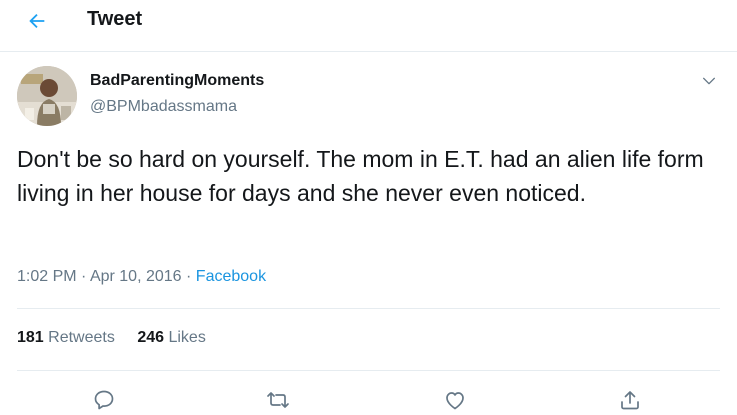  What do you see at coordinates (368, 26) in the screenshot?
I see `tweet-header: Tweet` at bounding box center [368, 26].